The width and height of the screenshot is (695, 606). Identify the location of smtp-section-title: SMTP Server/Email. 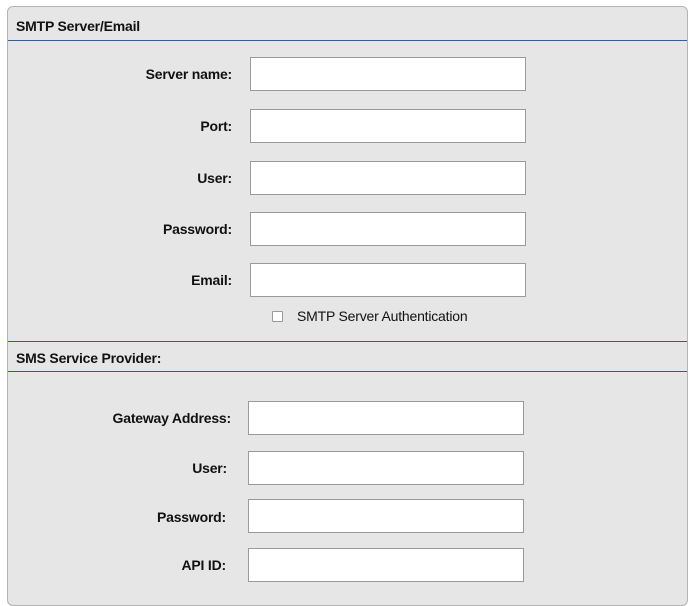
(78, 26).